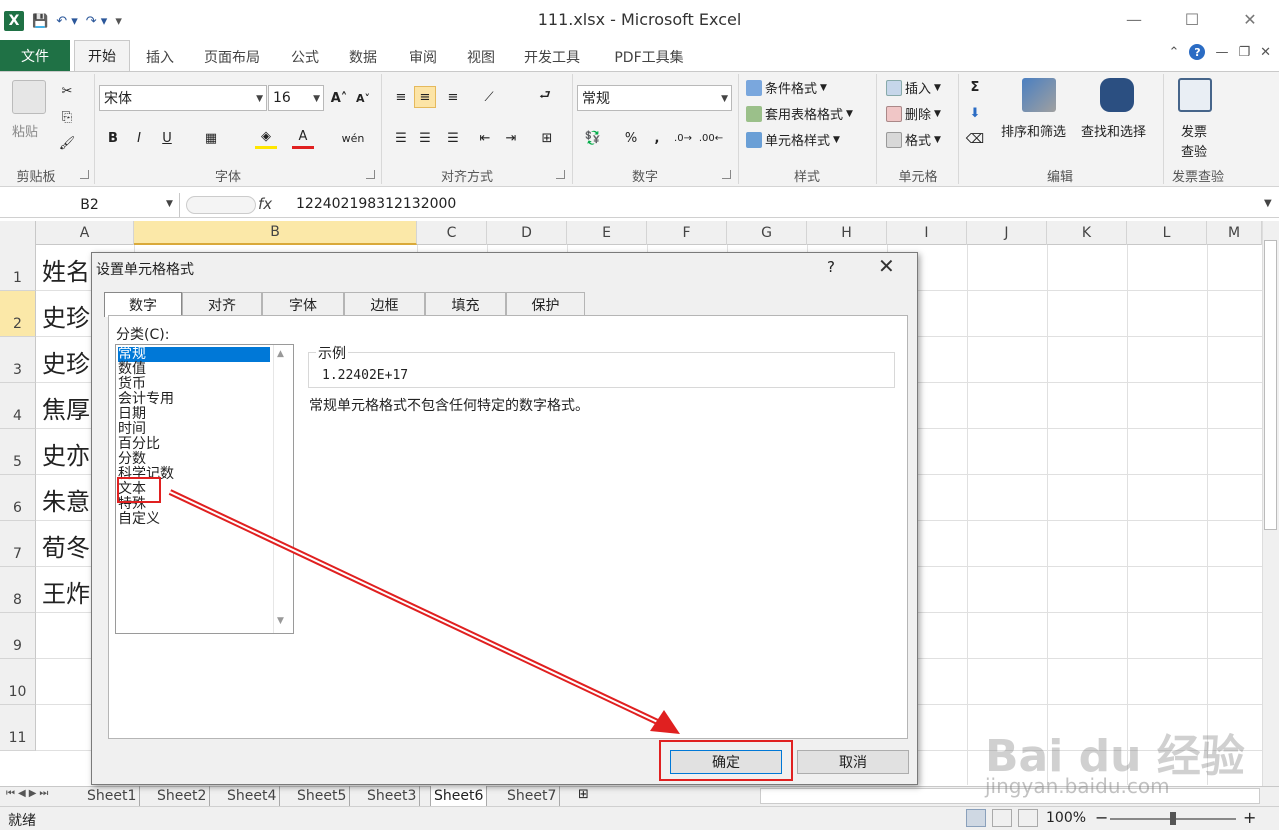 Image resolution: width=1279 pixels, height=830 pixels. Describe the element at coordinates (303, 304) in the screenshot. I see `dialog-tab-font: 字体` at that location.